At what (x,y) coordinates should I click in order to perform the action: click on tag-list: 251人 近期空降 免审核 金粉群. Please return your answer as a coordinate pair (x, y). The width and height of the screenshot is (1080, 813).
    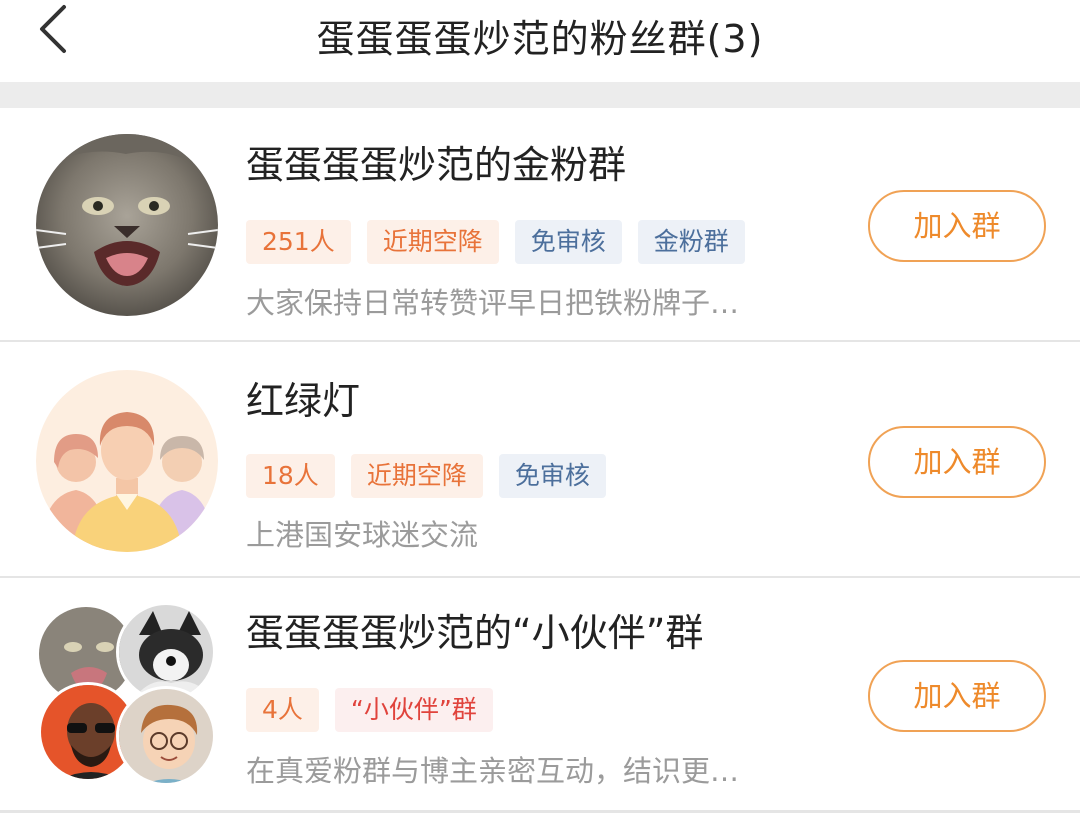
    Looking at the image, I should click on (495, 242).